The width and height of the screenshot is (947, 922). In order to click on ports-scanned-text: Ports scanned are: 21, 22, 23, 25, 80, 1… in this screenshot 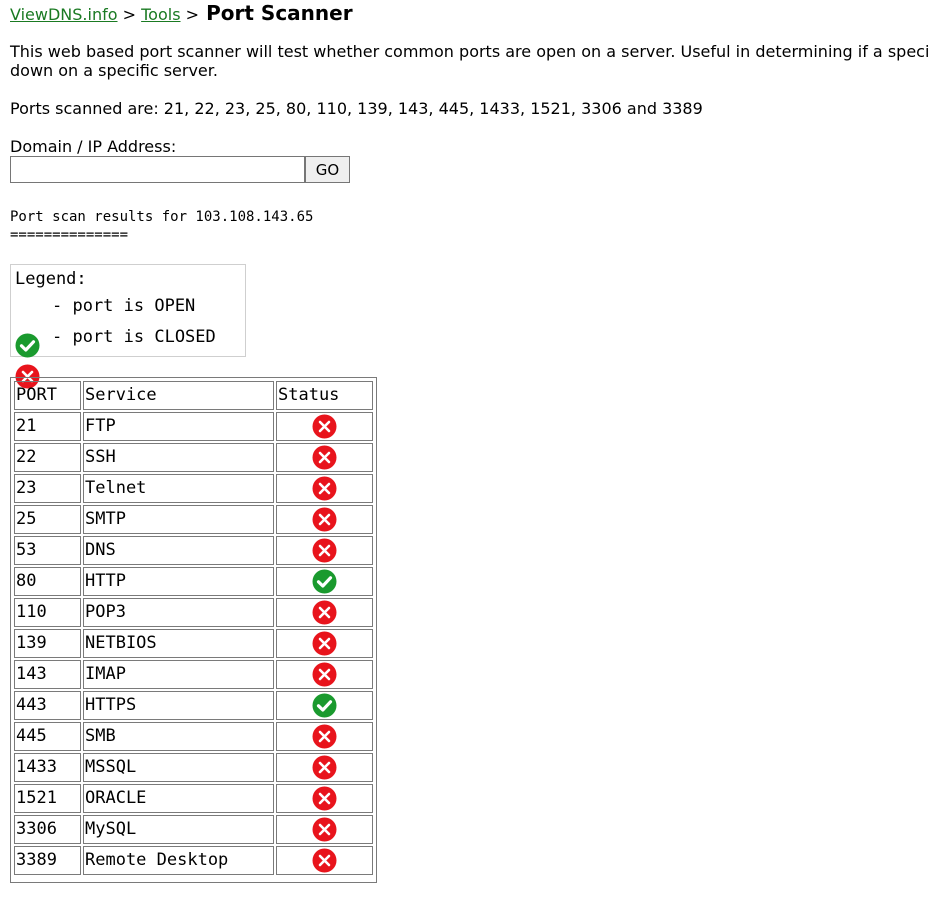, I will do `click(356, 108)`.